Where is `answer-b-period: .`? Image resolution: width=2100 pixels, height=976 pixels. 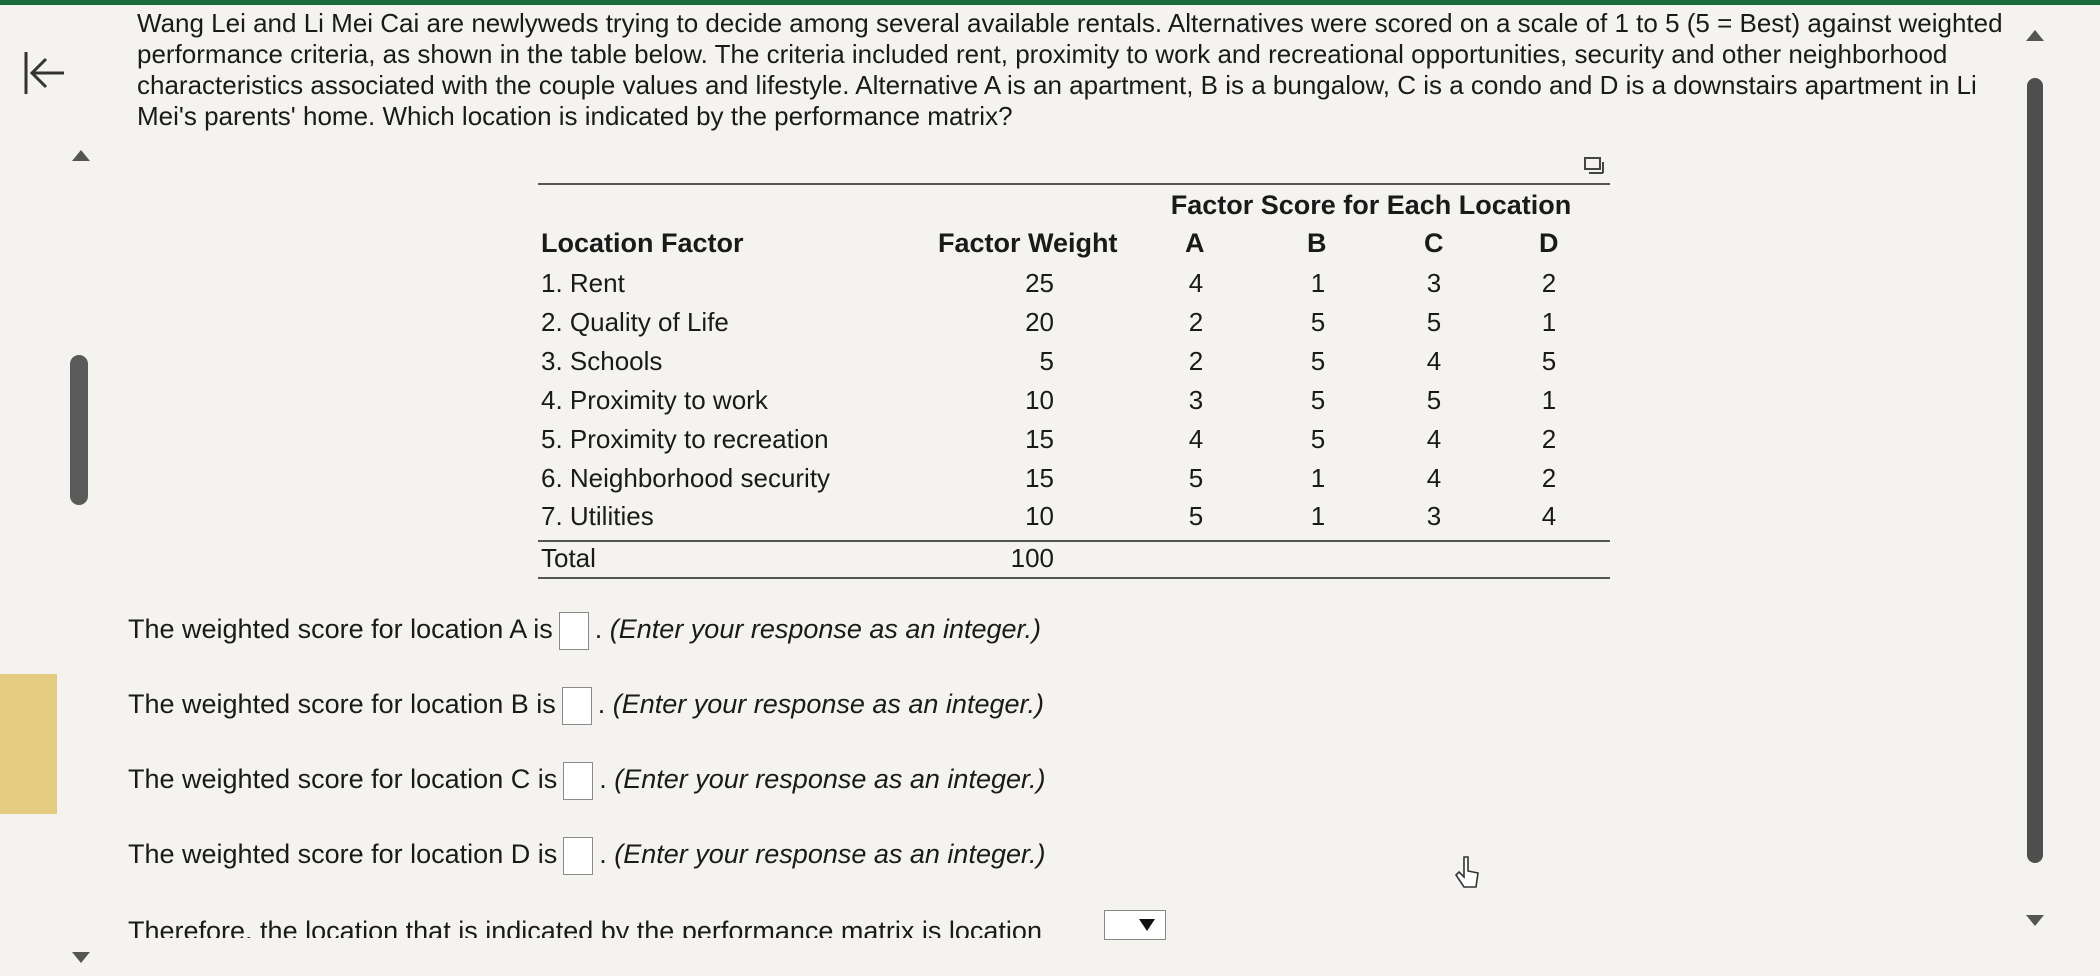
answer-b-period: . is located at coordinates (601, 704).